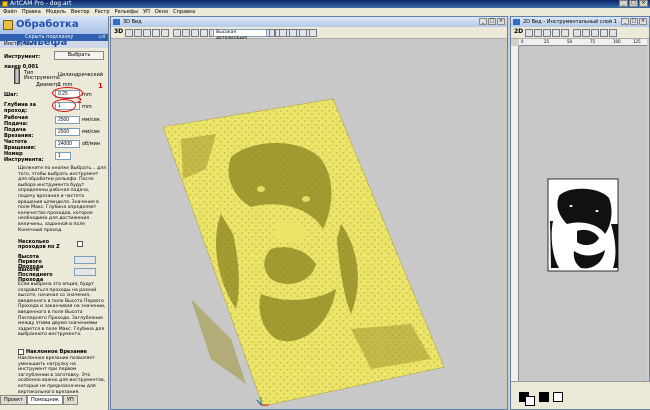  Describe the element at coordinates (67, 132) in the screenshot. I see `plunge-input` at that location.